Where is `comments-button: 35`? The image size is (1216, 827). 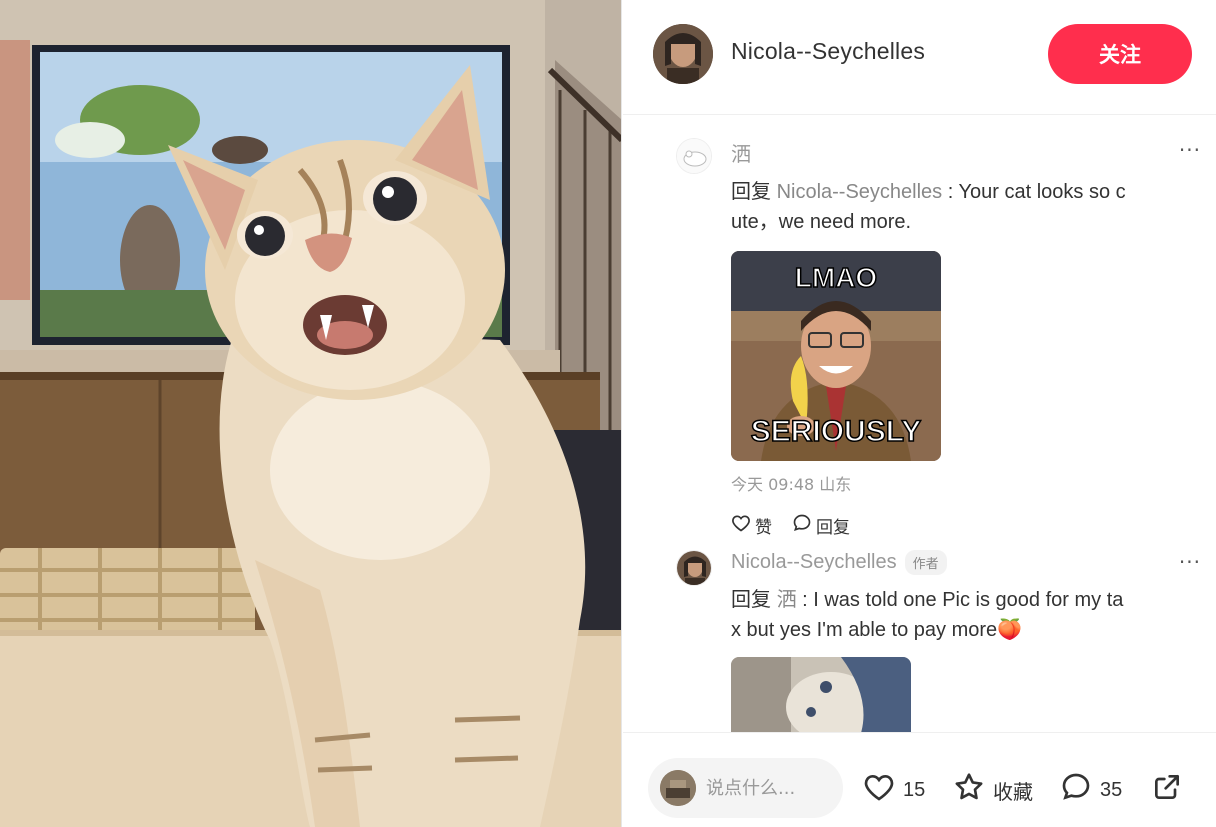 comments-button: 35 is located at coordinates (1091, 790).